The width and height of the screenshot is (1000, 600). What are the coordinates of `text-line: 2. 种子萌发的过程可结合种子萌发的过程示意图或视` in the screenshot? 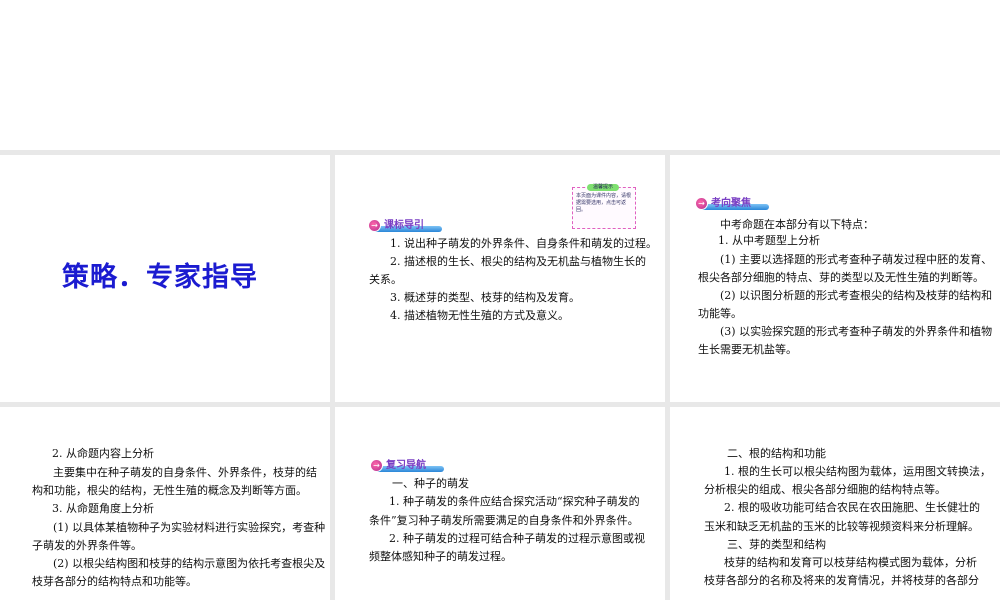 It's located at (517, 538).